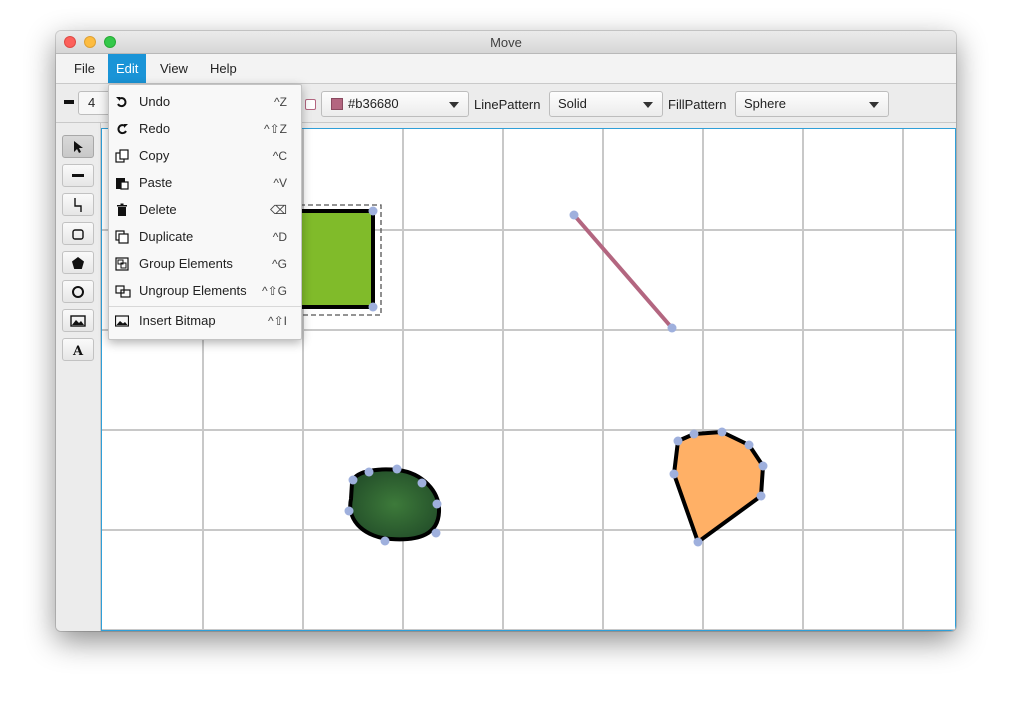 Image resolution: width=1012 pixels, height=712 pixels. I want to click on text-icon: A, so click(78, 350).